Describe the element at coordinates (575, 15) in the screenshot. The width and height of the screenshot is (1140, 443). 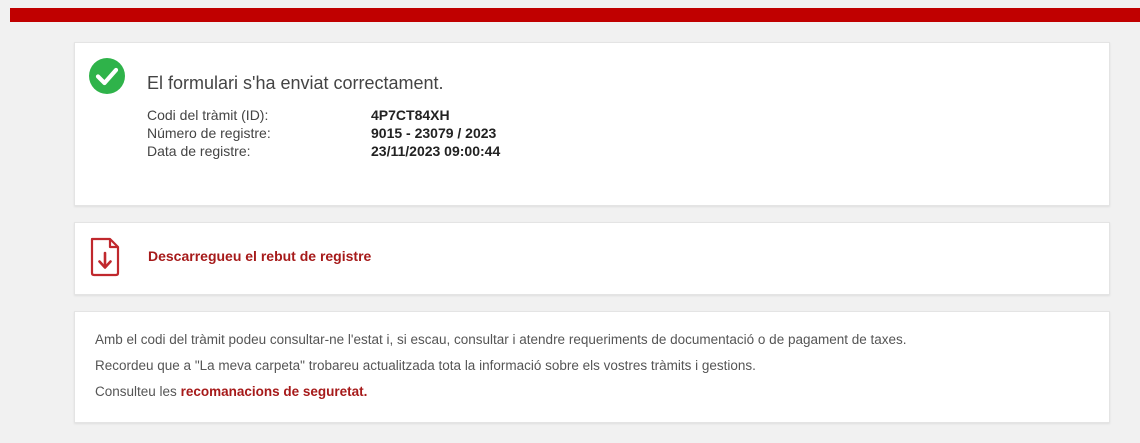
I see `top-brand-bar` at that location.